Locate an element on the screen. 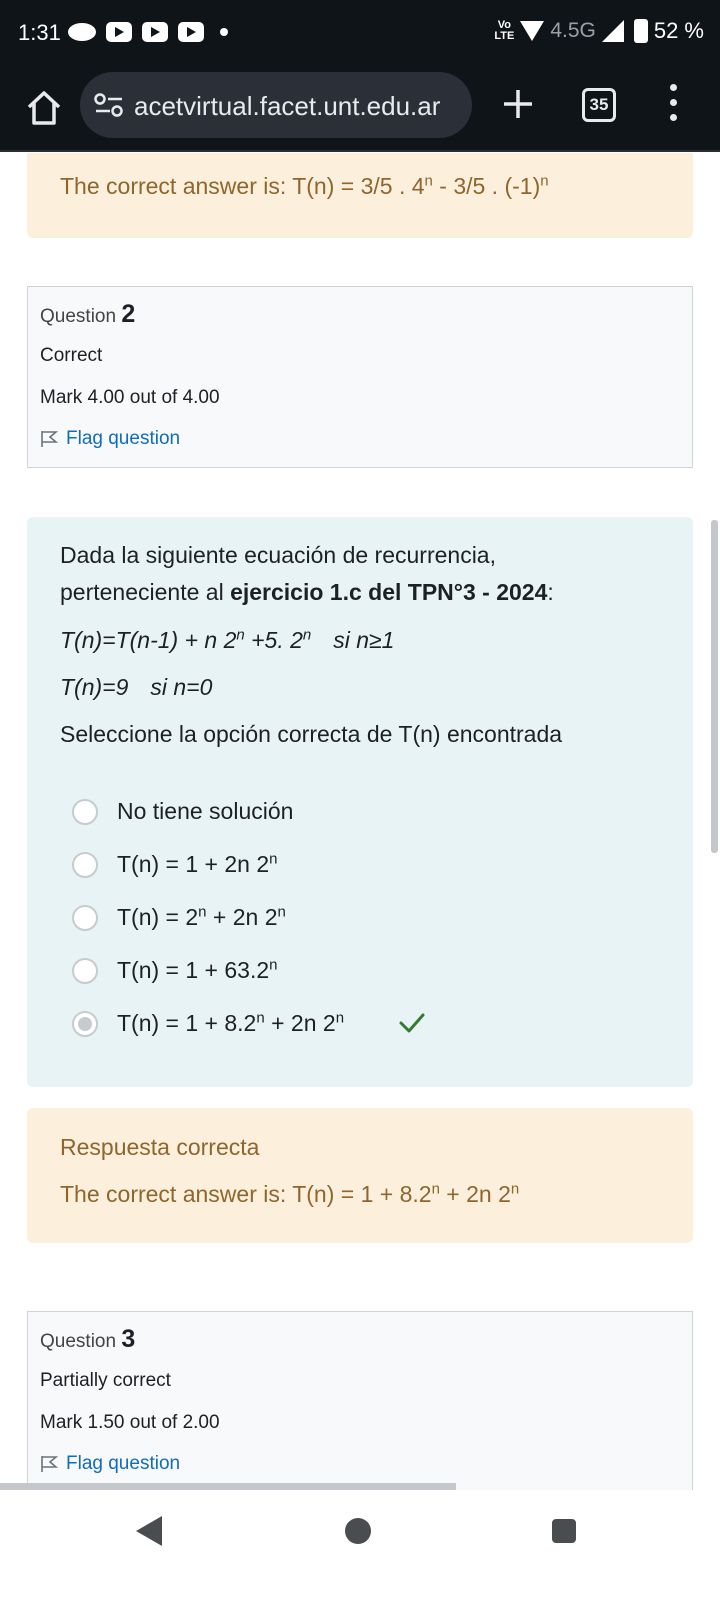  status-bar: 1:31 Vo LTE 4.5G 52 % is located at coordinates (360, 32).